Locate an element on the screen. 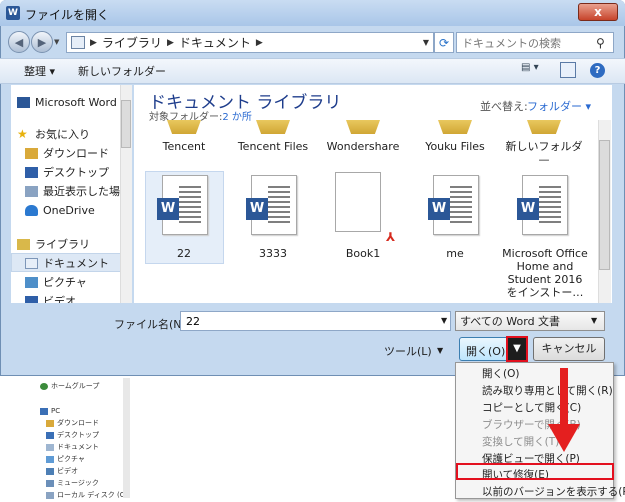 This screenshot has height=502, width=625. nav-item-pictures: ピクチャ is located at coordinates (56, 282).